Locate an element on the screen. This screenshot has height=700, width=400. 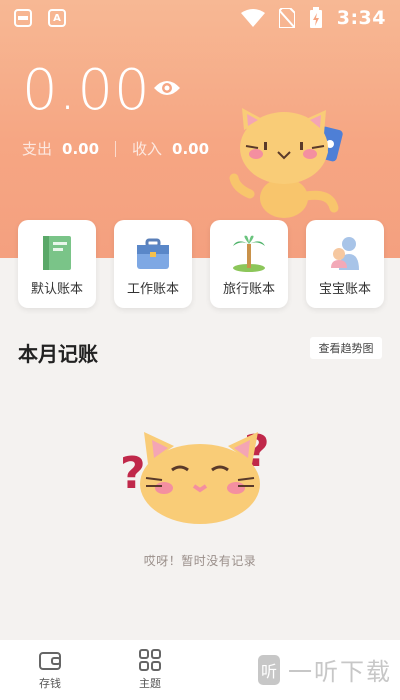
briefcase-icon is located at coordinates (153, 253).